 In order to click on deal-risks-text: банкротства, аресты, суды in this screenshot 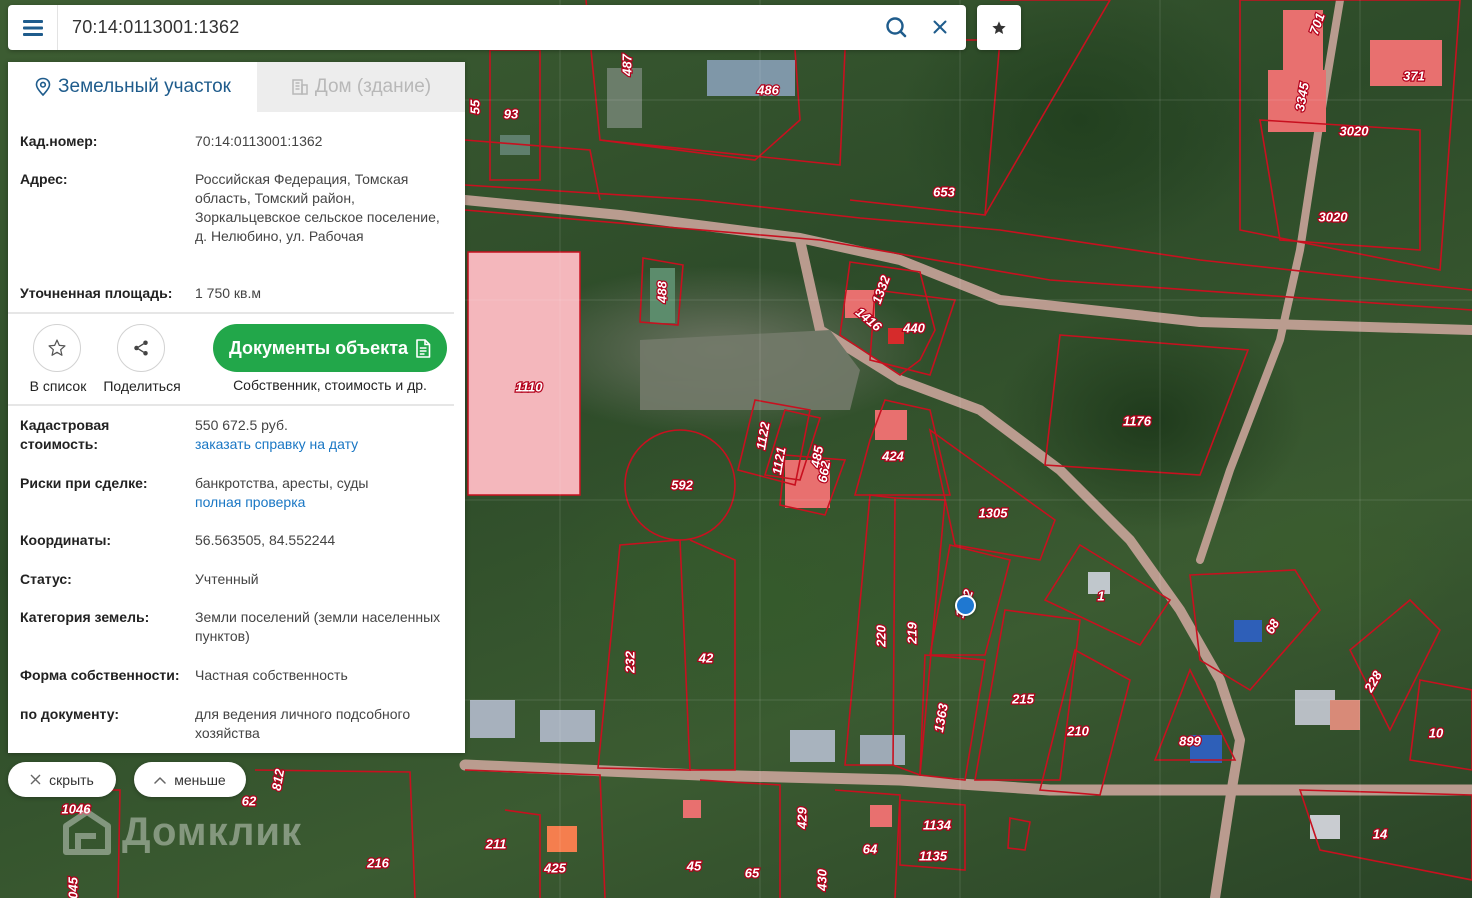, I will do `click(282, 483)`.